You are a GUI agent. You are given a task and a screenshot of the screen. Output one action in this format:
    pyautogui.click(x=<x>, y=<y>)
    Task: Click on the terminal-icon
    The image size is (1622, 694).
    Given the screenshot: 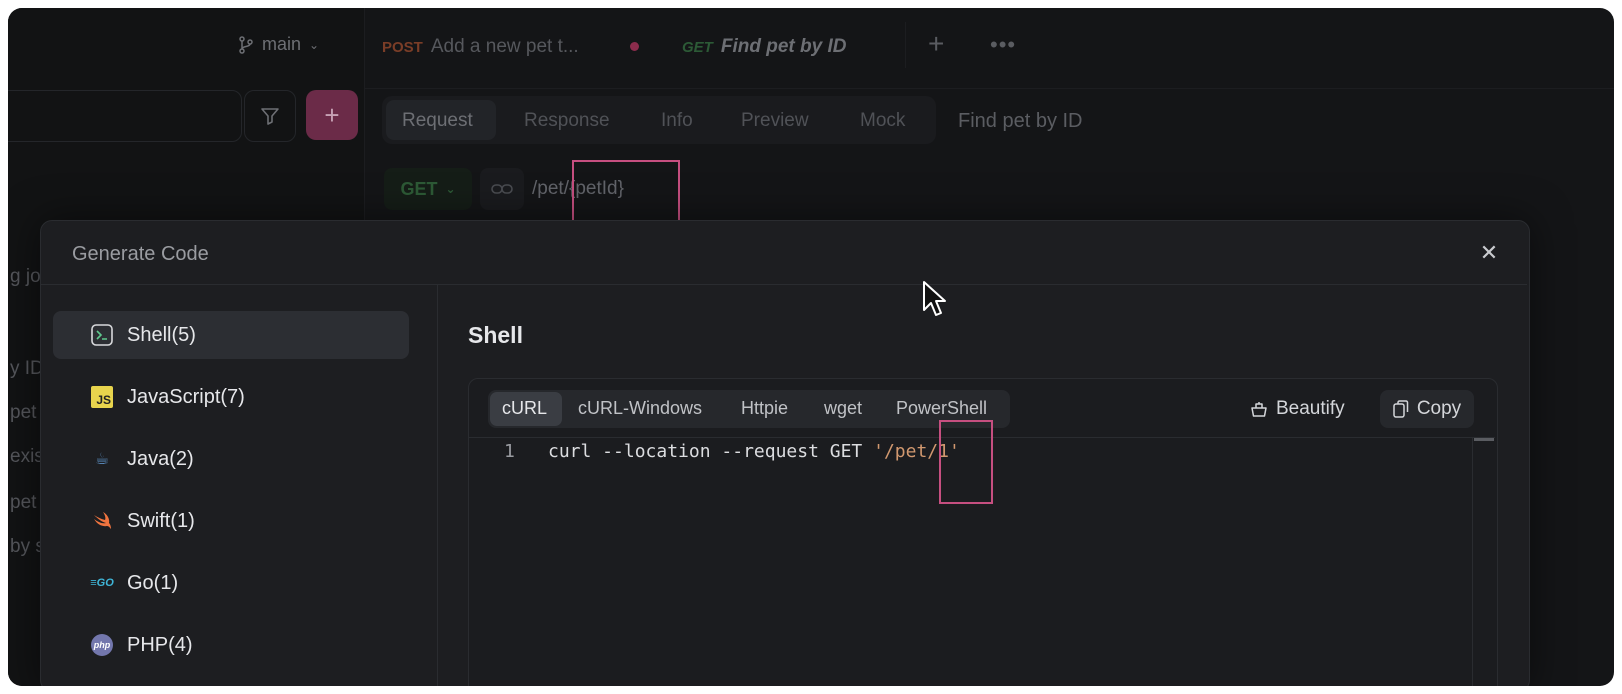 What is the action you would take?
    pyautogui.click(x=102, y=335)
    